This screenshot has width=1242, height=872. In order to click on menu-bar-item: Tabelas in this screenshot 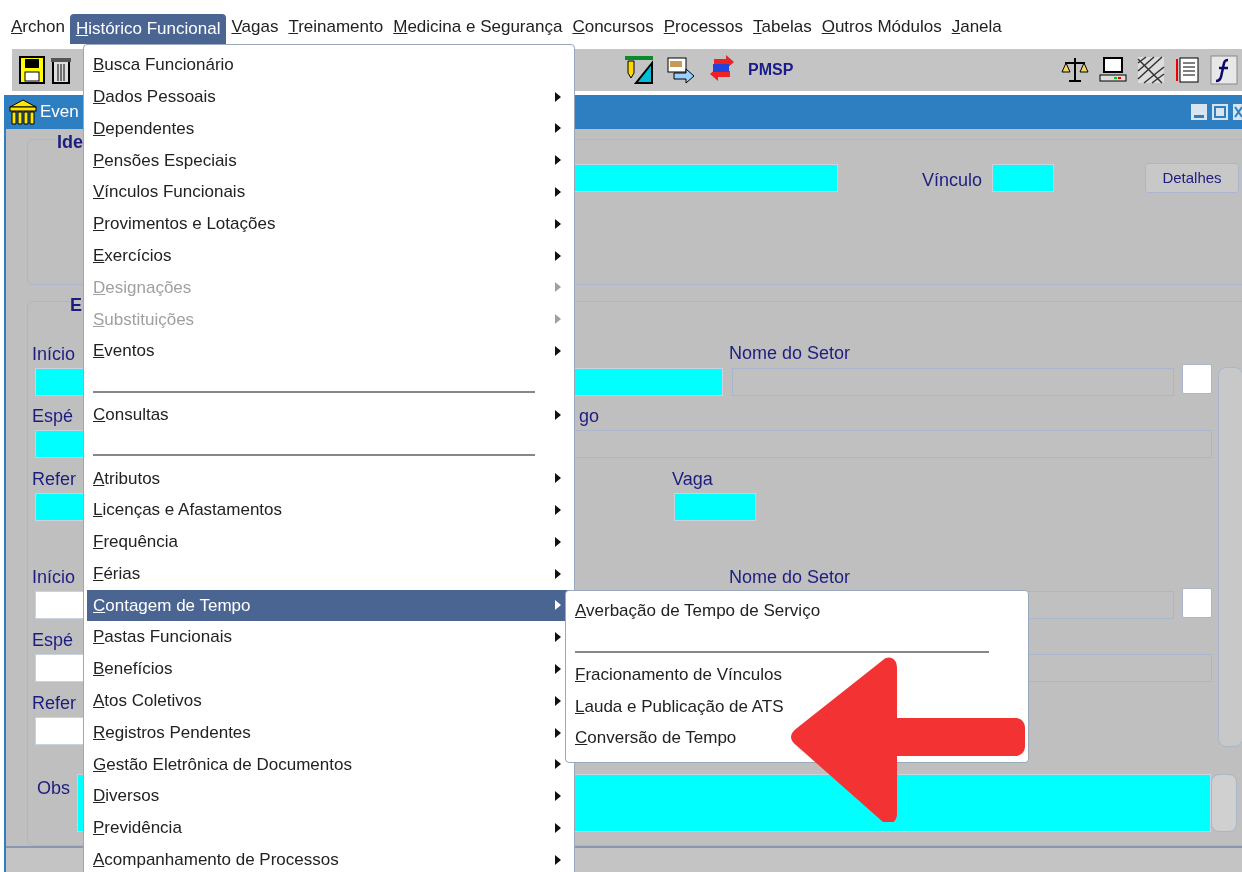, I will do `click(782, 29)`.